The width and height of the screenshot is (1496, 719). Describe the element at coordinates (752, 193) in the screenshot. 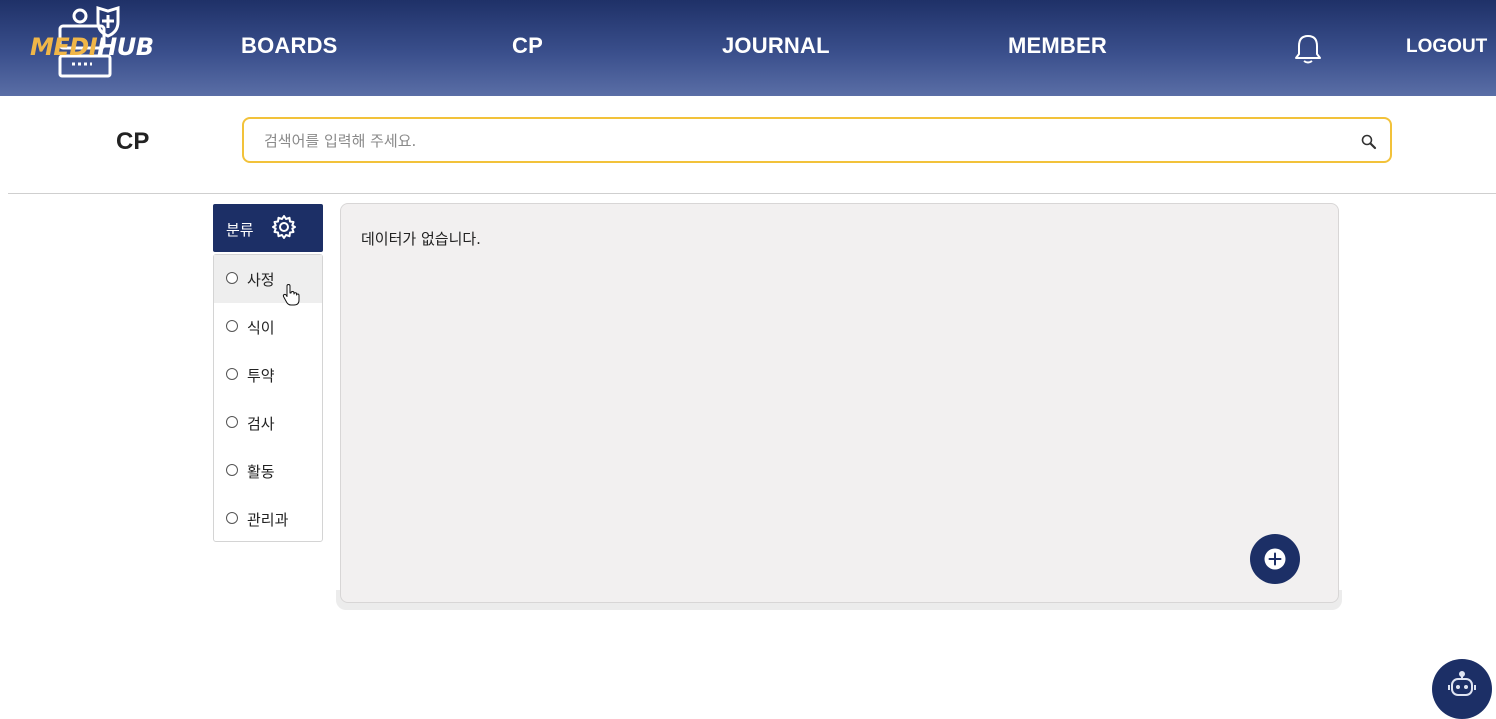

I see `divider` at that location.